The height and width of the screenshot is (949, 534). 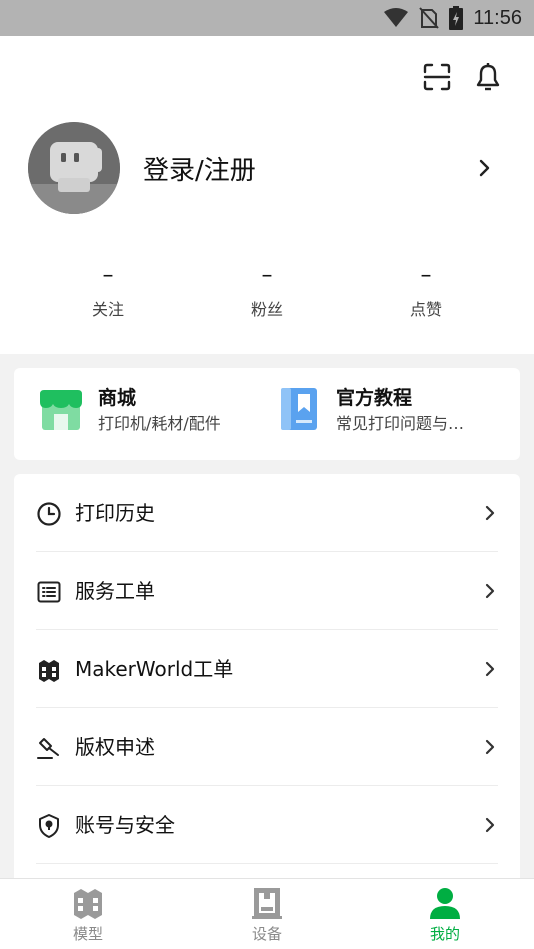 I want to click on tab-models: 模型, so click(x=88, y=914).